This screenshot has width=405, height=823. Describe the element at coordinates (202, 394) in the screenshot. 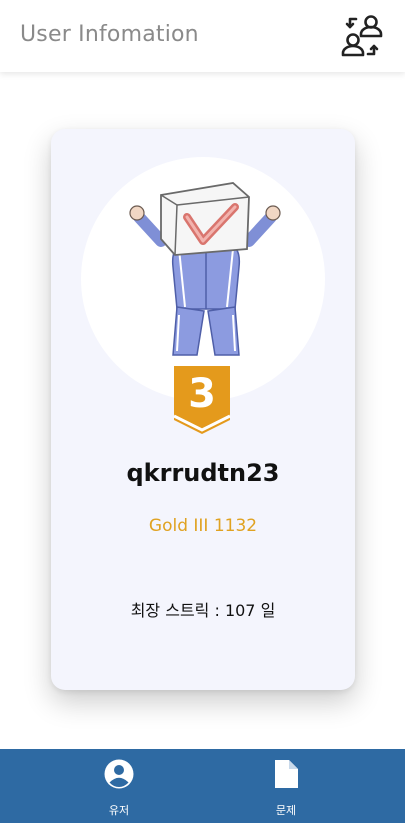

I see `tier-level: 3` at that location.